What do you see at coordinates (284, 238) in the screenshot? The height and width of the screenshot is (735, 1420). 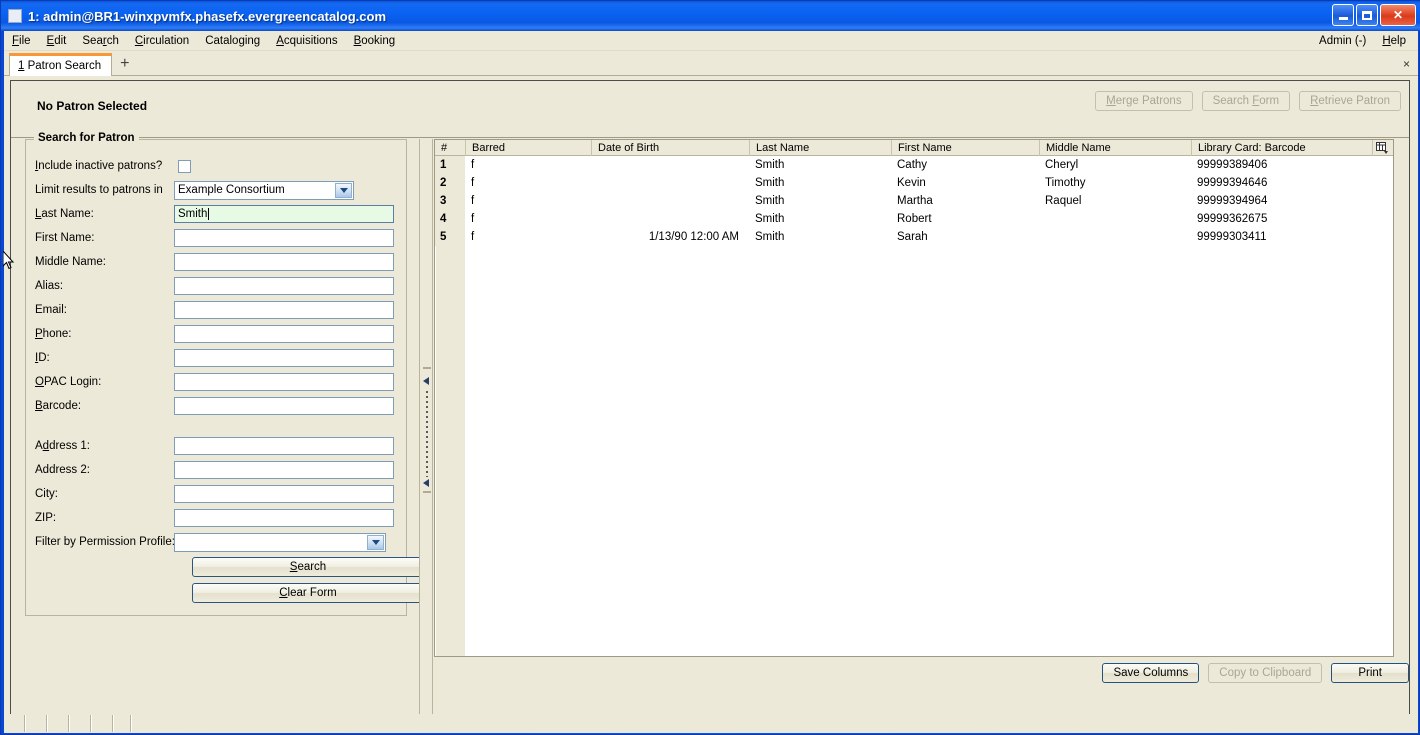 I see `first-name-input` at bounding box center [284, 238].